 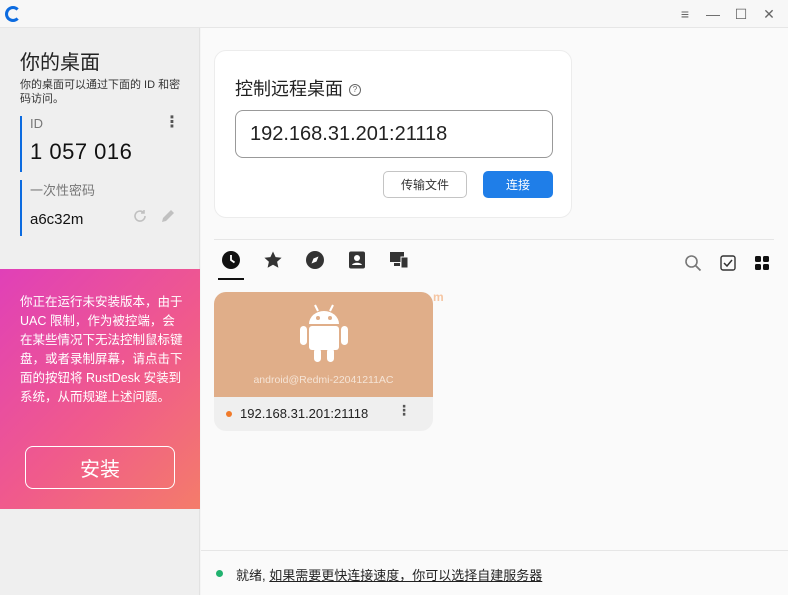 What do you see at coordinates (762, 263) in the screenshot?
I see `grid-view-icon` at bounding box center [762, 263].